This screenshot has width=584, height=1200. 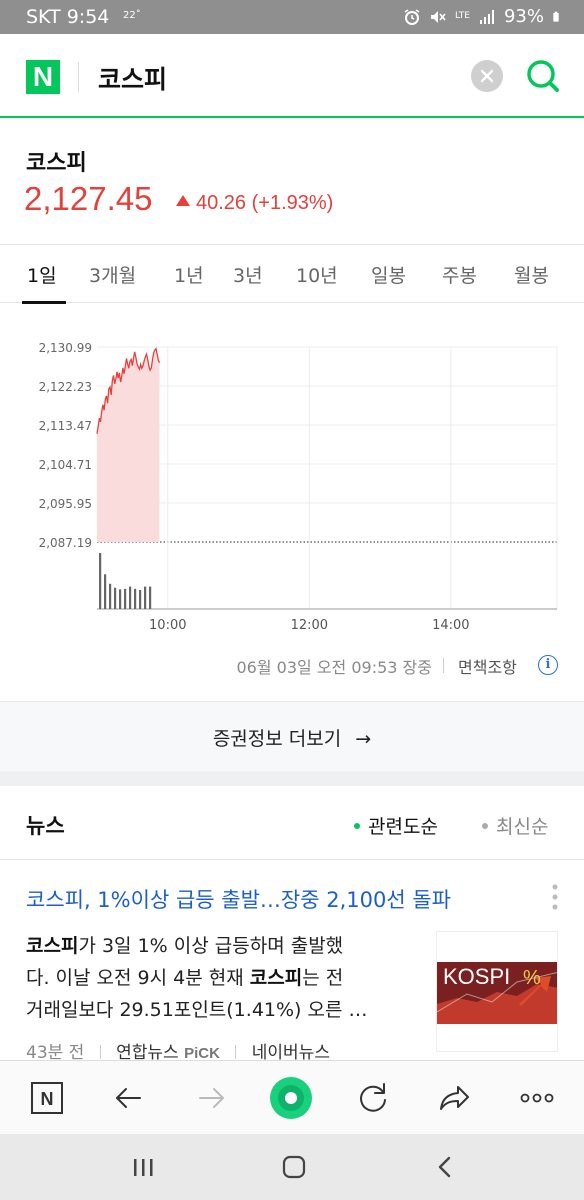 I want to click on forward-button, so click(x=211, y=1098).